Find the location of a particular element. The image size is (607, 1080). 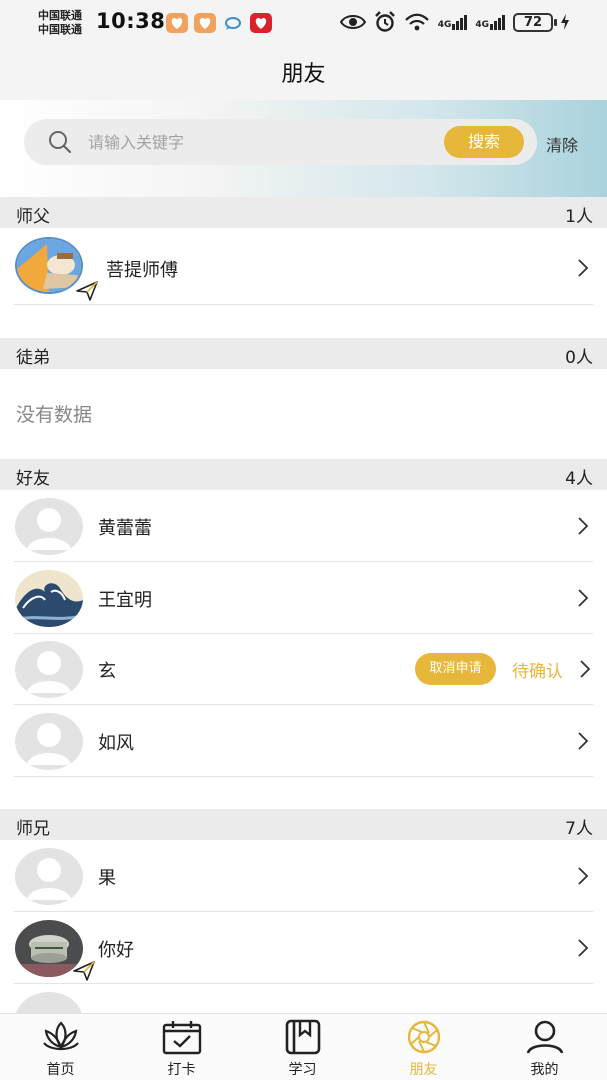

section-header-disciple: 徒弟 0人 is located at coordinates (303, 353).